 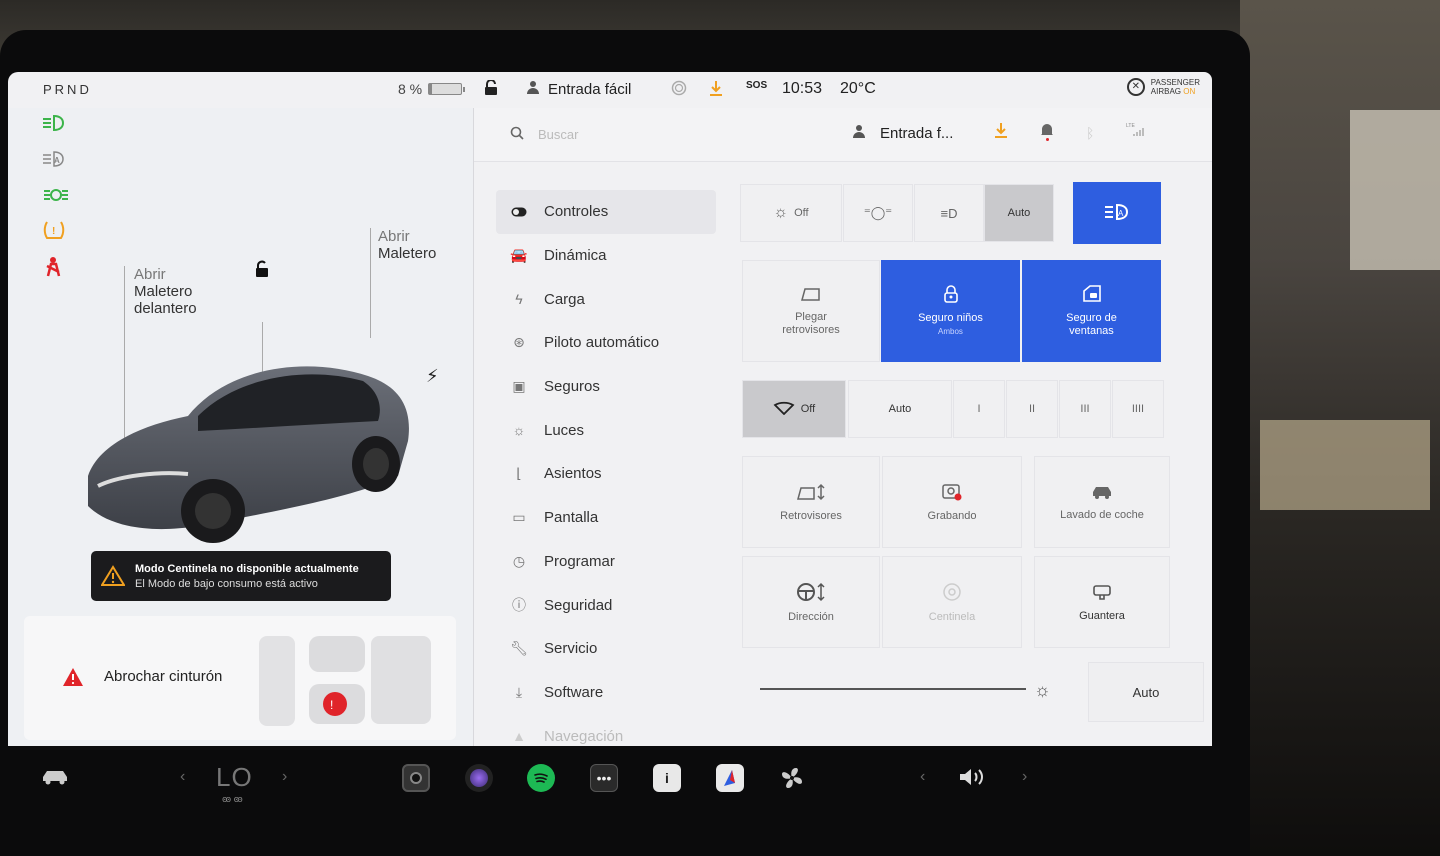 What do you see at coordinates (1047, 132) in the screenshot?
I see `notifications-bell-icon` at bounding box center [1047, 132].